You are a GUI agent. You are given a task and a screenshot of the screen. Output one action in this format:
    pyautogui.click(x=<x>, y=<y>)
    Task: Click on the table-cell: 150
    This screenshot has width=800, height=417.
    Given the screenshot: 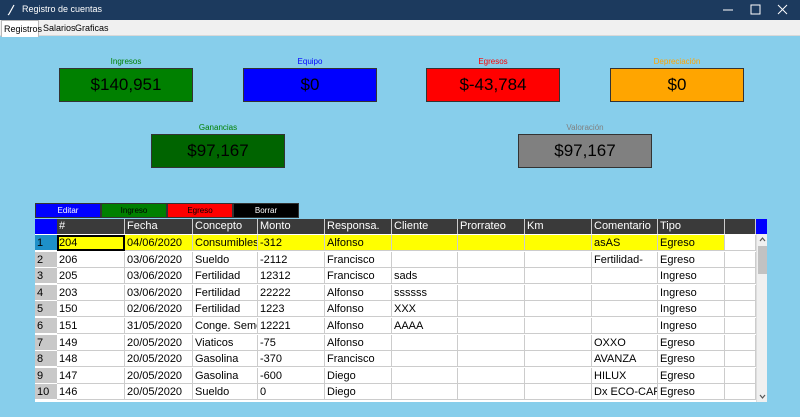 What is the action you would take?
    pyautogui.click(x=91, y=309)
    